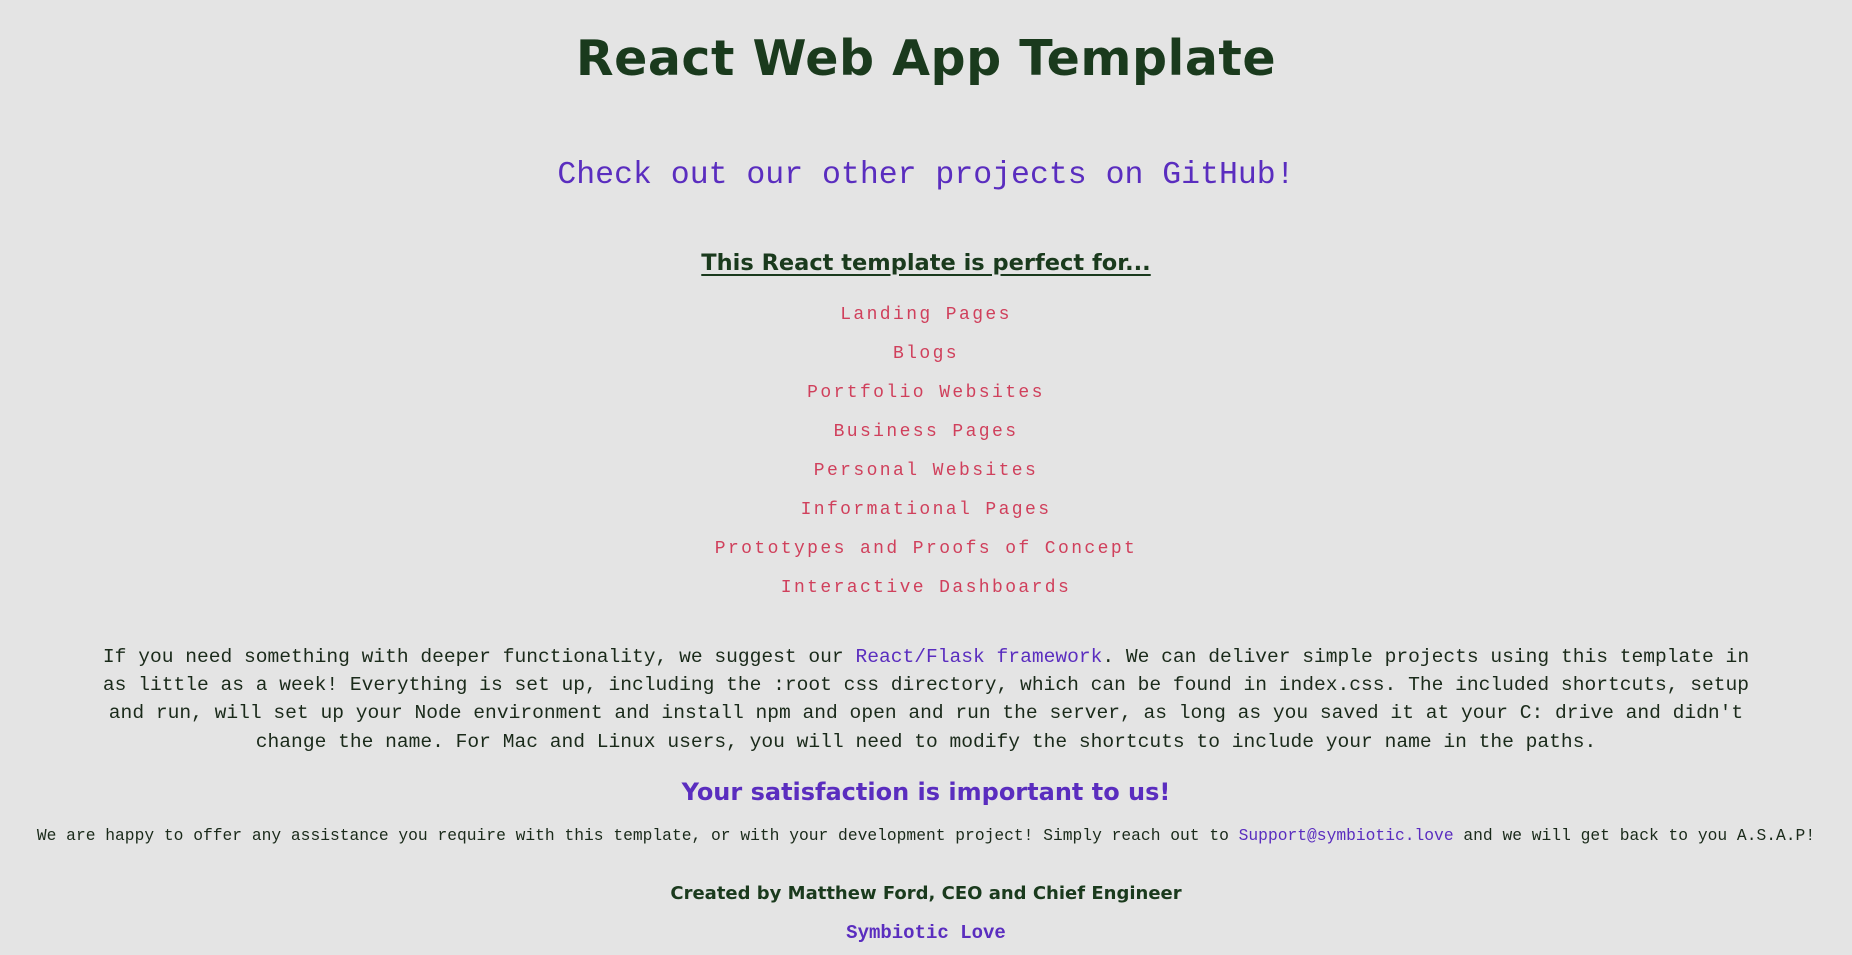 The width and height of the screenshot is (1852, 955). Describe the element at coordinates (926, 549) in the screenshot. I see `list-item: Prototypes and Proofs of Concept` at that location.